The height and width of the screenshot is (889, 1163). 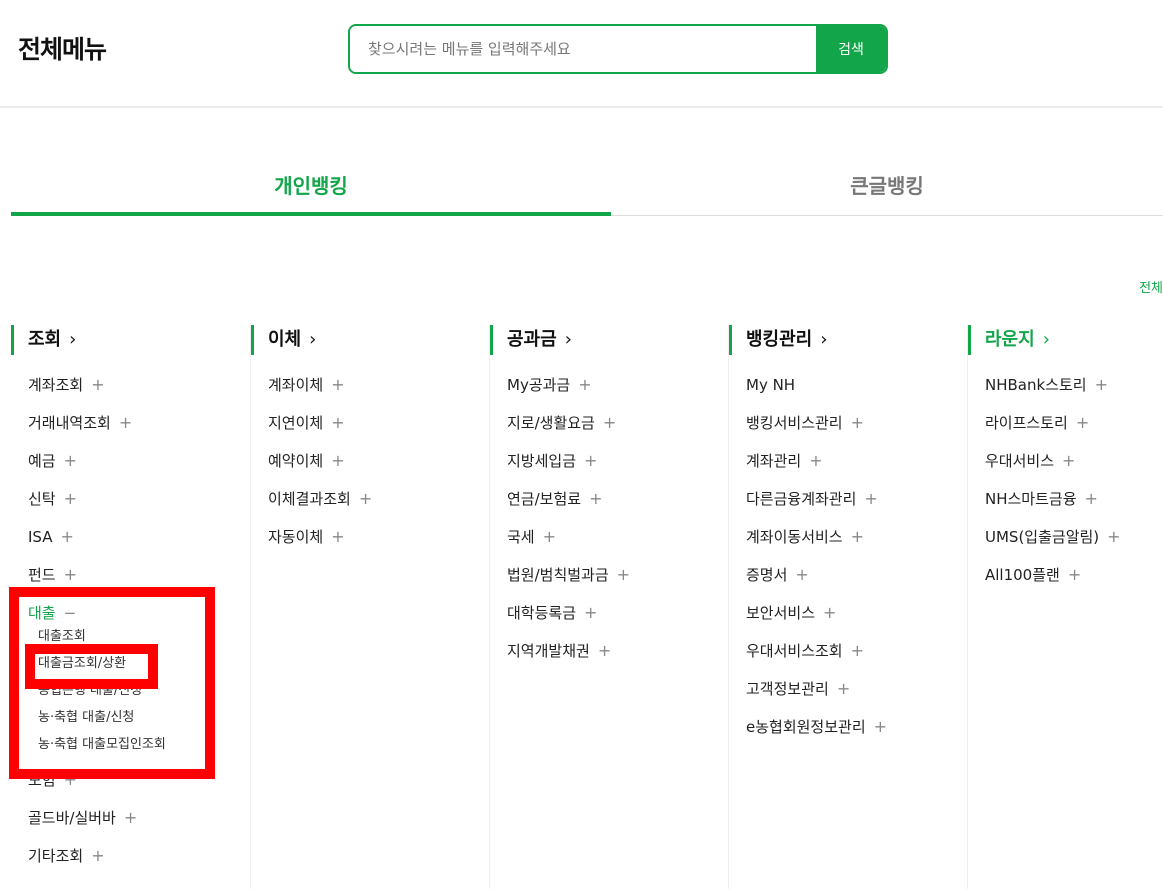 I want to click on menu-item: 거래내역조회 +, so click(x=97, y=430).